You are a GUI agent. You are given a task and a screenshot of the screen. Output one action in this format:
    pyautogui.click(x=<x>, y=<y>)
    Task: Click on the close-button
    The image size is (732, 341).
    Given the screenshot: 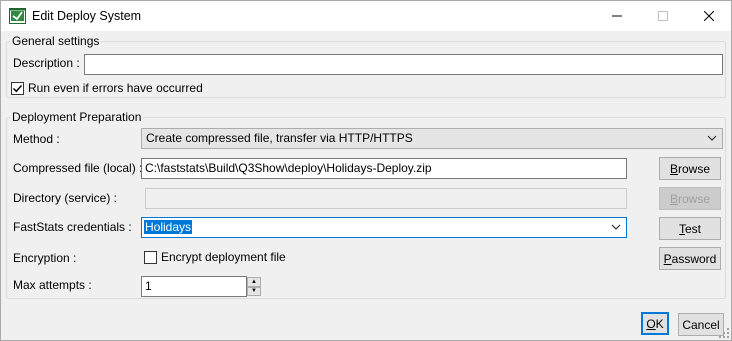 What is the action you would take?
    pyautogui.click(x=709, y=16)
    